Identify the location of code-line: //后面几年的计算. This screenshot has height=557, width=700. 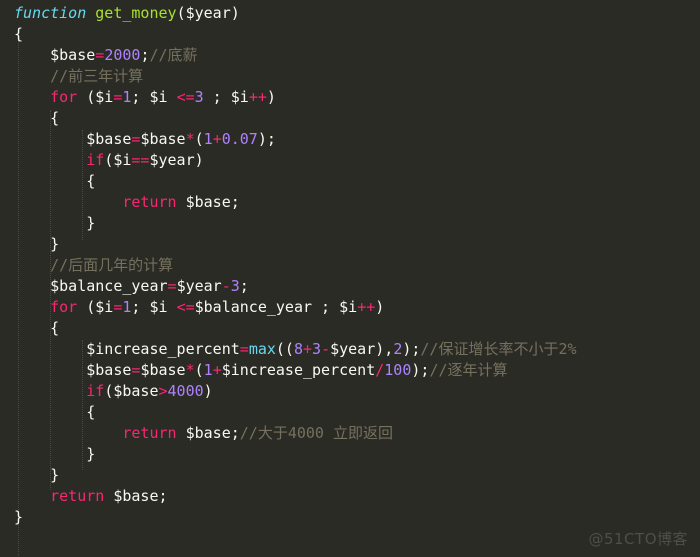
(350, 265).